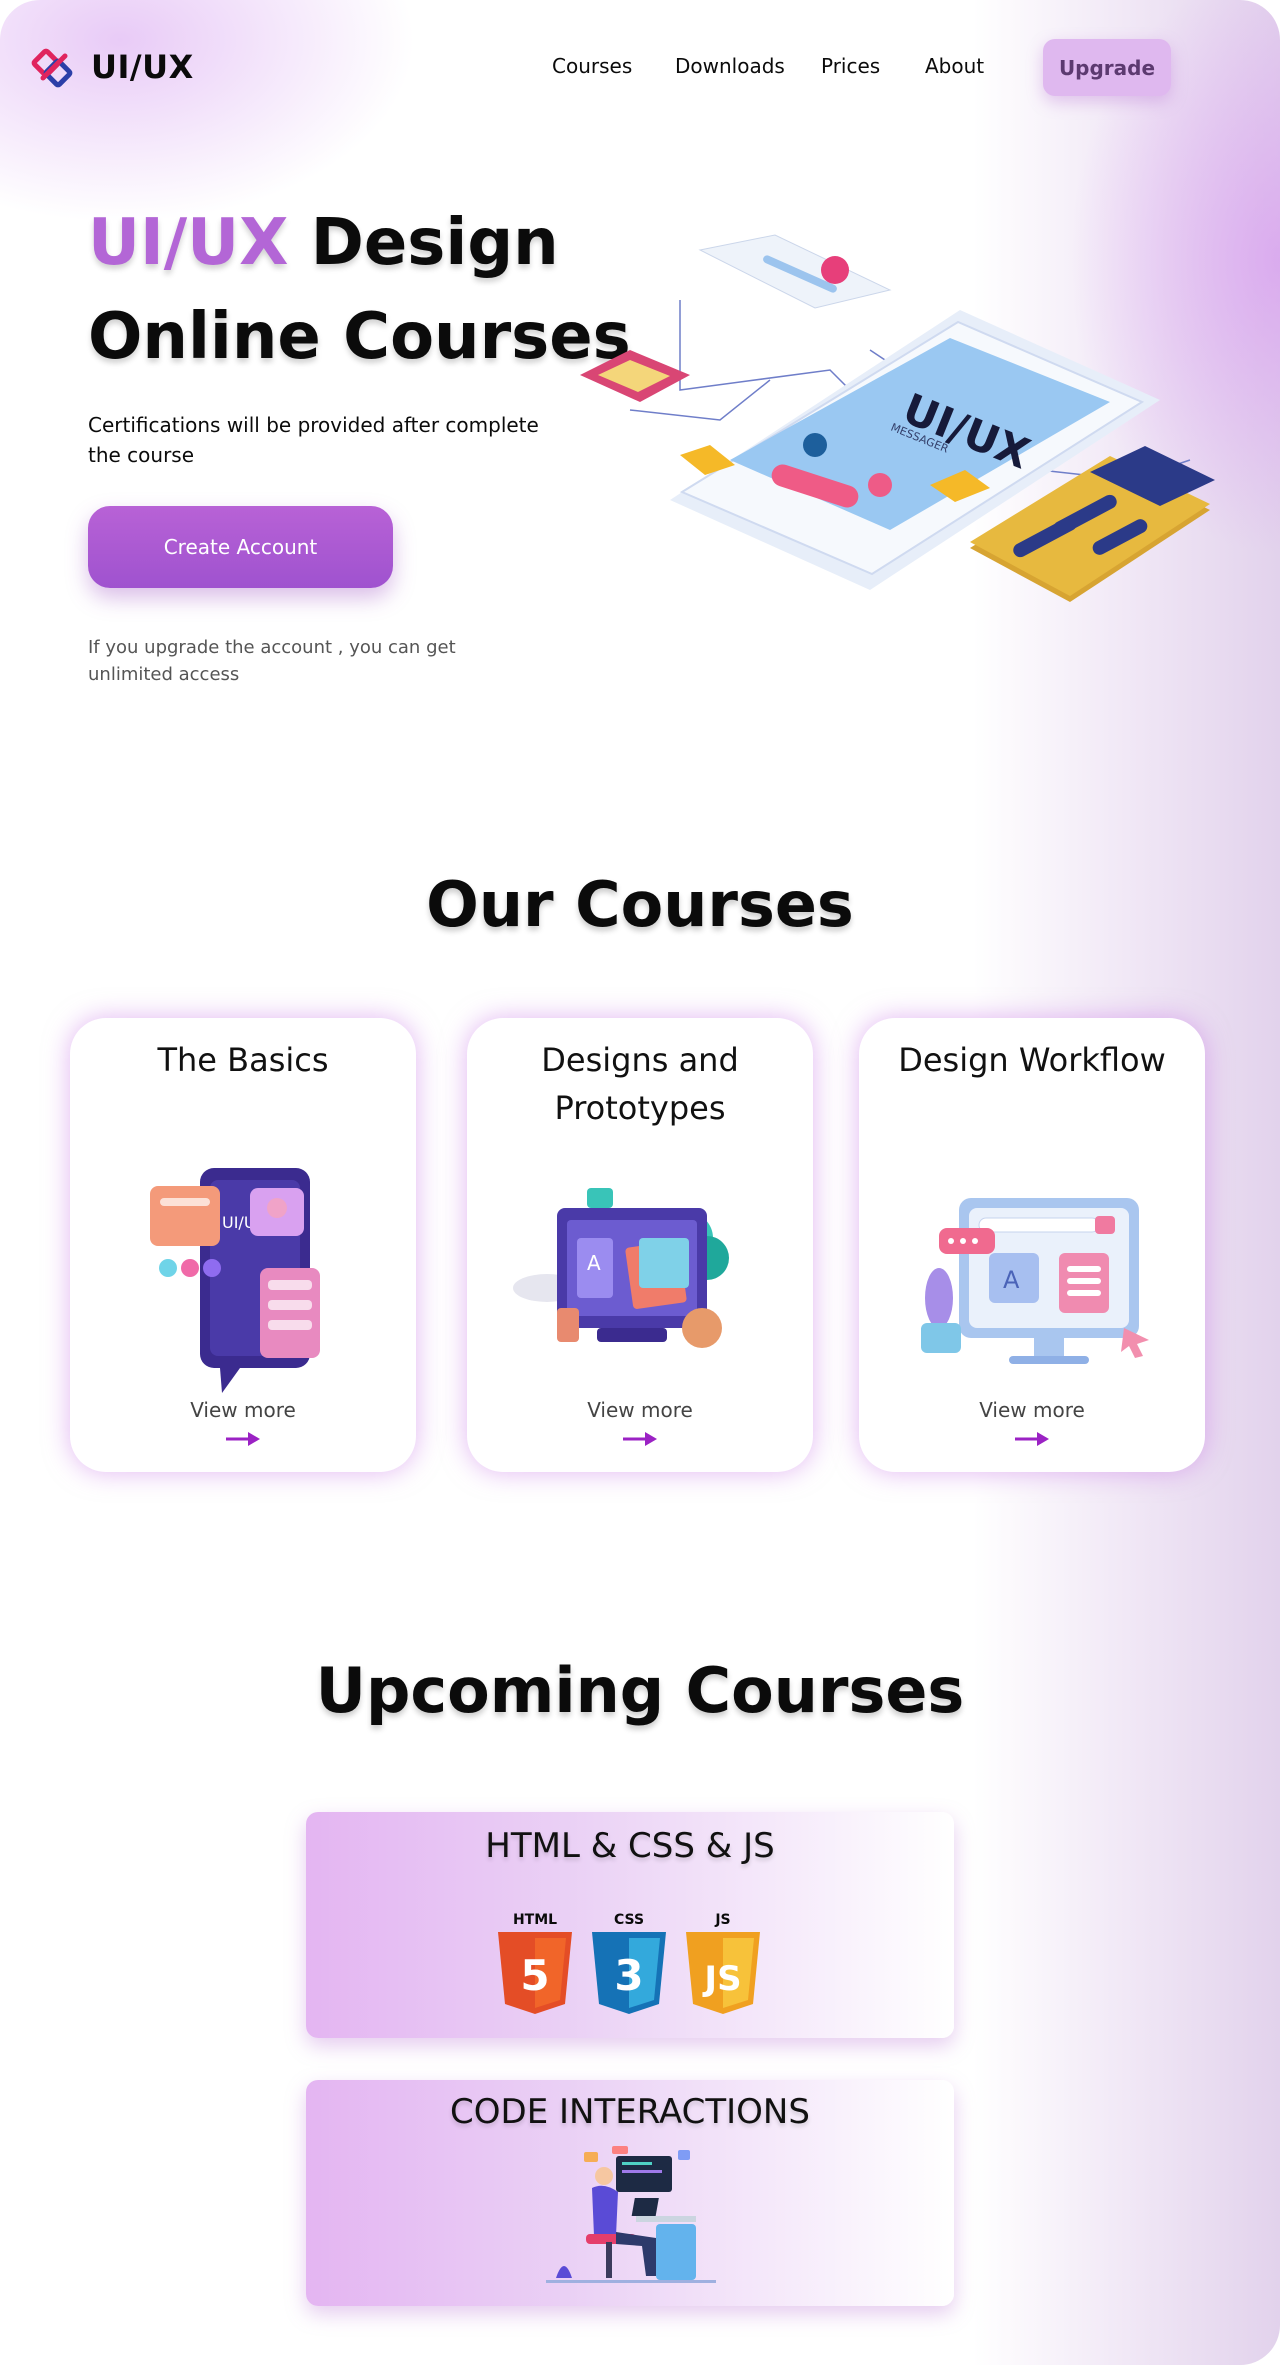  I want to click on hero-title: UI/UX Design Online Courses, so click(359, 290).